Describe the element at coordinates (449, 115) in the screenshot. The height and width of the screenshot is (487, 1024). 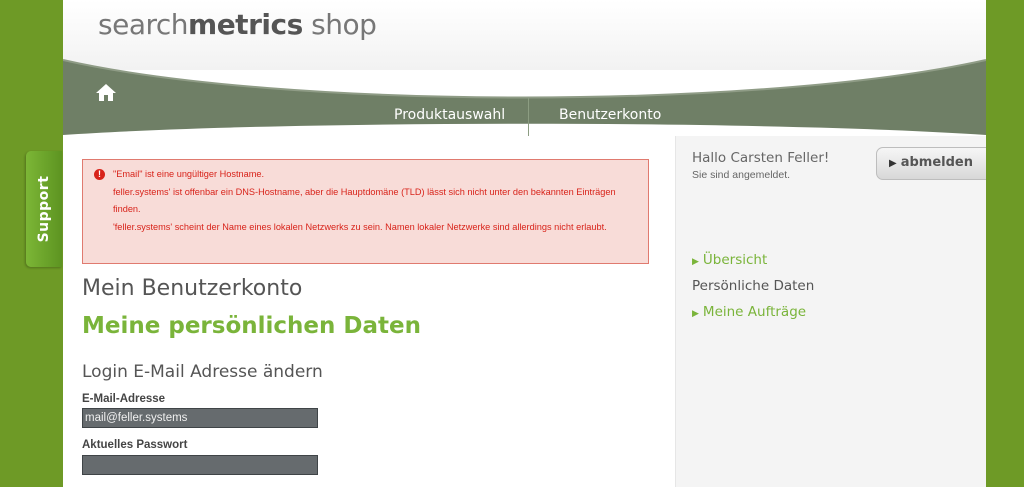
I see `nav-item-produktauswahl: Produktauswahl` at that location.